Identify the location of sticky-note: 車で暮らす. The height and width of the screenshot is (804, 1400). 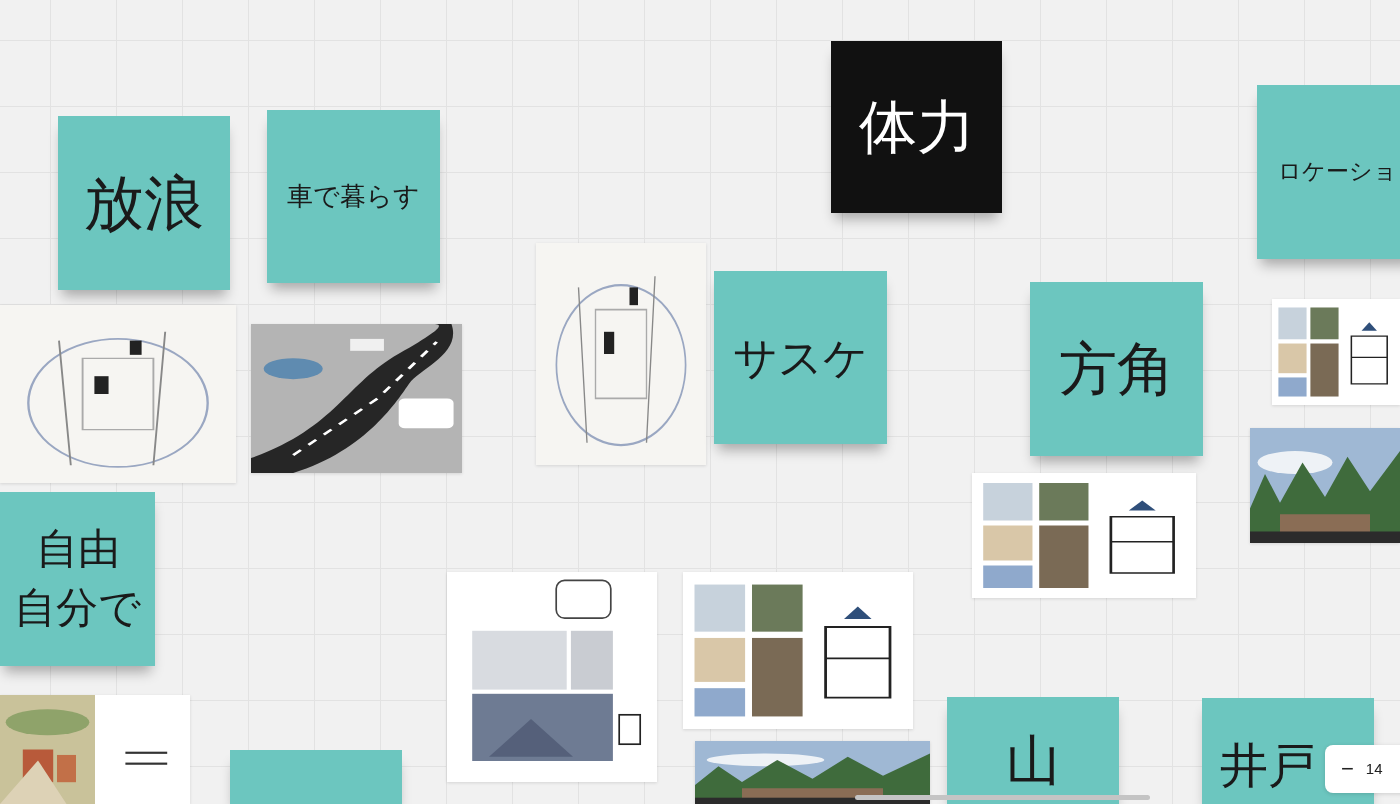
(353, 196).